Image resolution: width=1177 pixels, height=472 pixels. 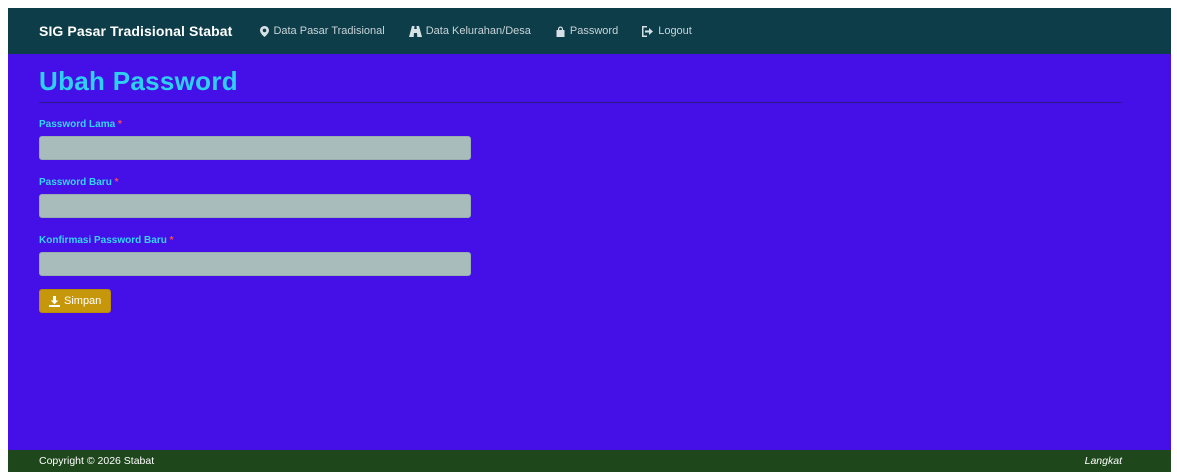 I want to click on nav-item-label: Data Kelurahan/Desa, so click(x=478, y=31).